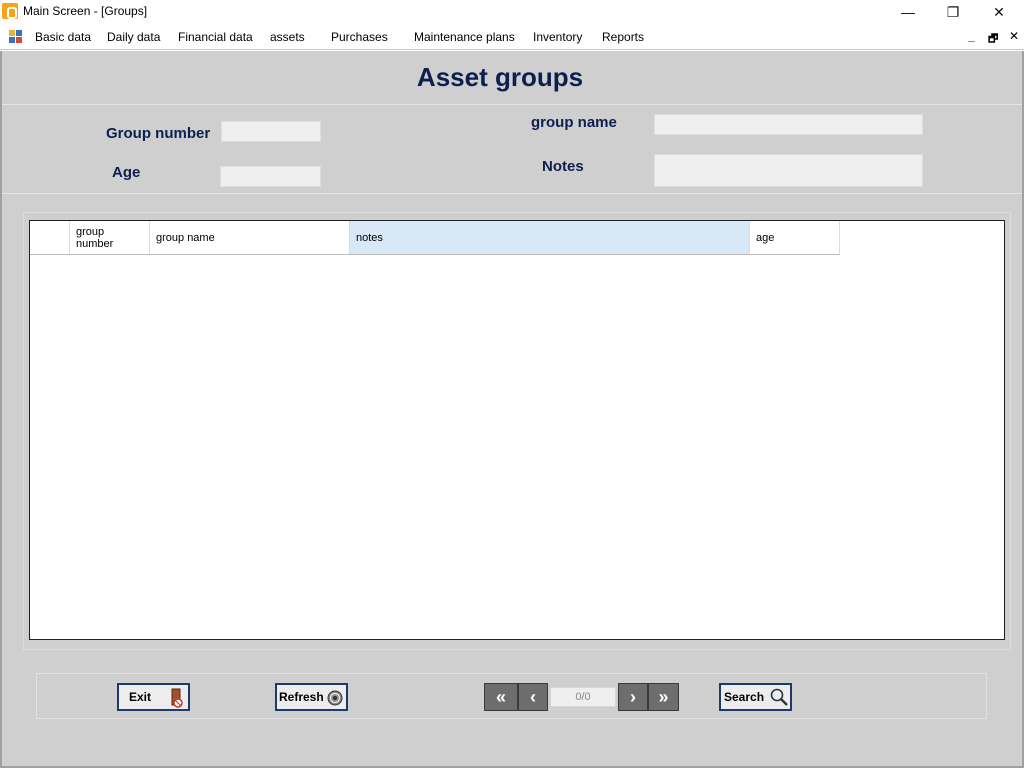 This screenshot has height=768, width=1024. What do you see at coordinates (500, 77) in the screenshot?
I see `page-title: Asset groups` at bounding box center [500, 77].